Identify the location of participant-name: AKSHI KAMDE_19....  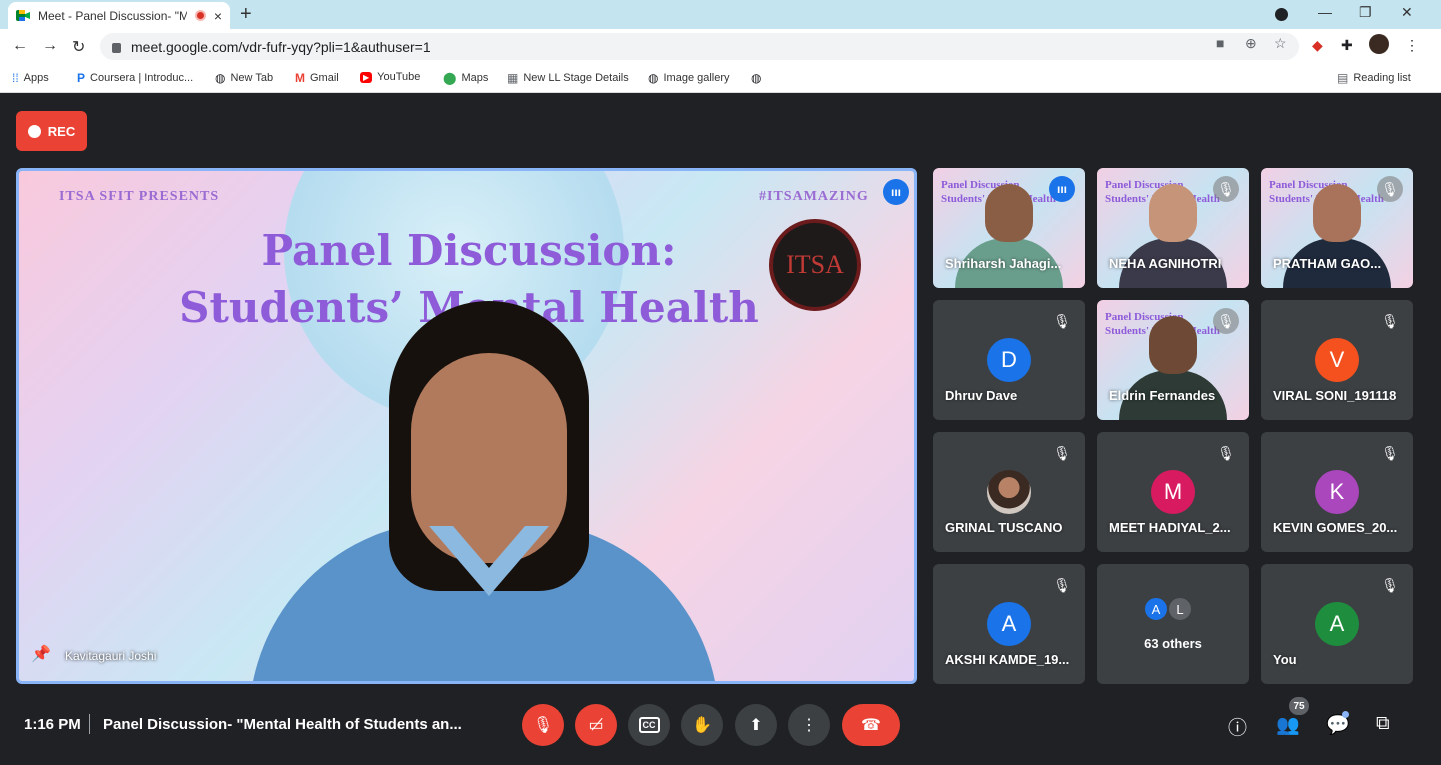
(1007, 659).